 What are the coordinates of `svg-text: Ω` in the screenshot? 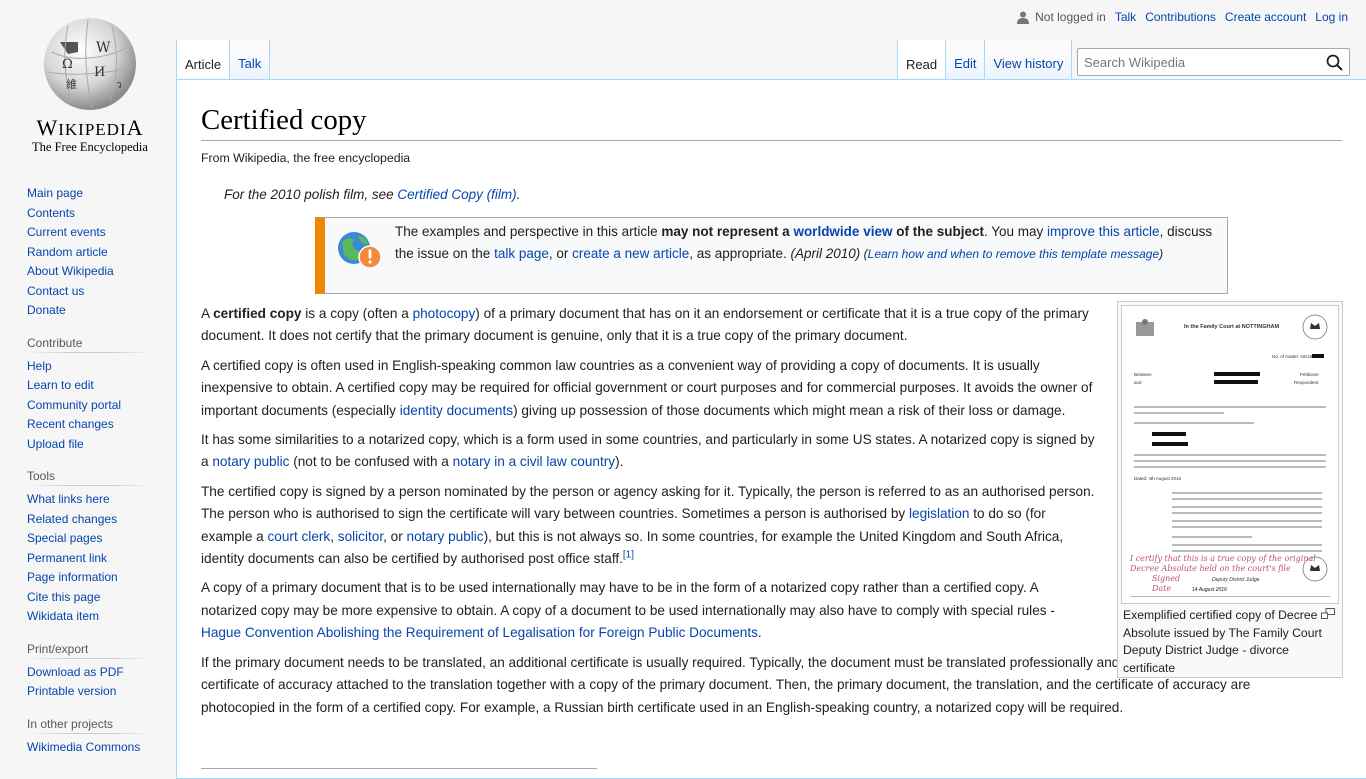 It's located at (67, 64).